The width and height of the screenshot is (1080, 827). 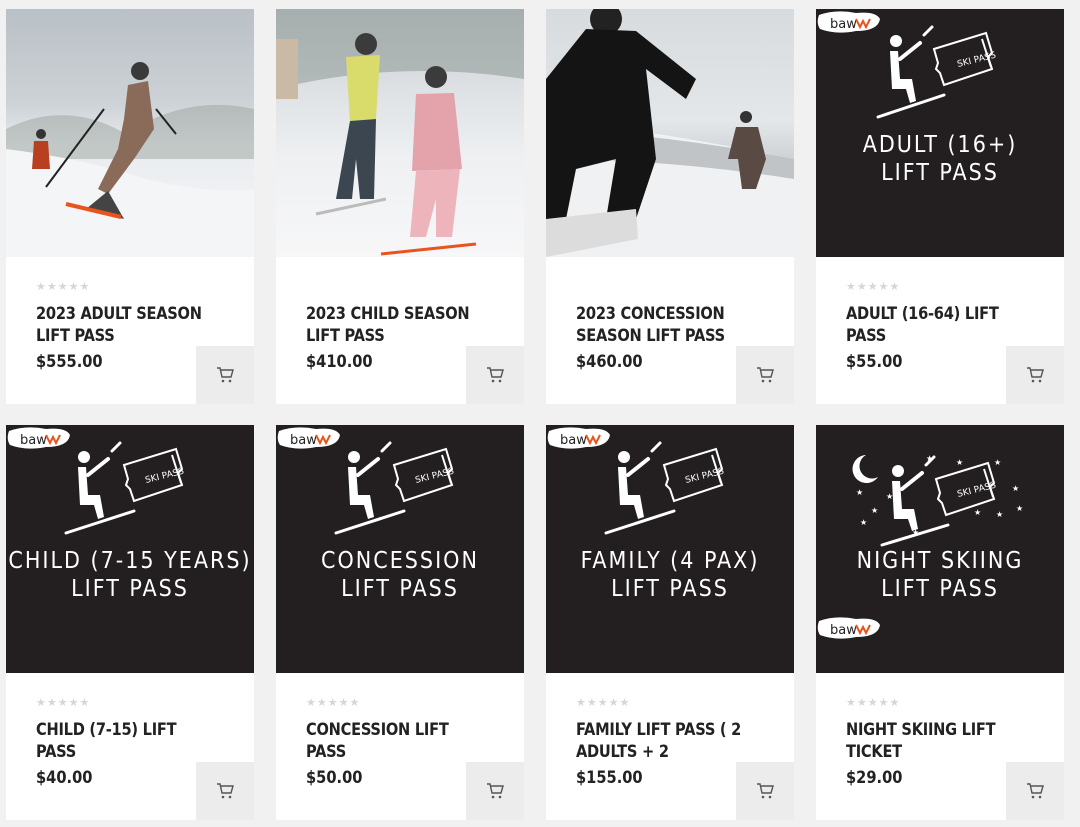 I want to click on product-image-concession-pass: SKI PASS CONCESSION LIFT PASS baw, so click(x=400, y=549).